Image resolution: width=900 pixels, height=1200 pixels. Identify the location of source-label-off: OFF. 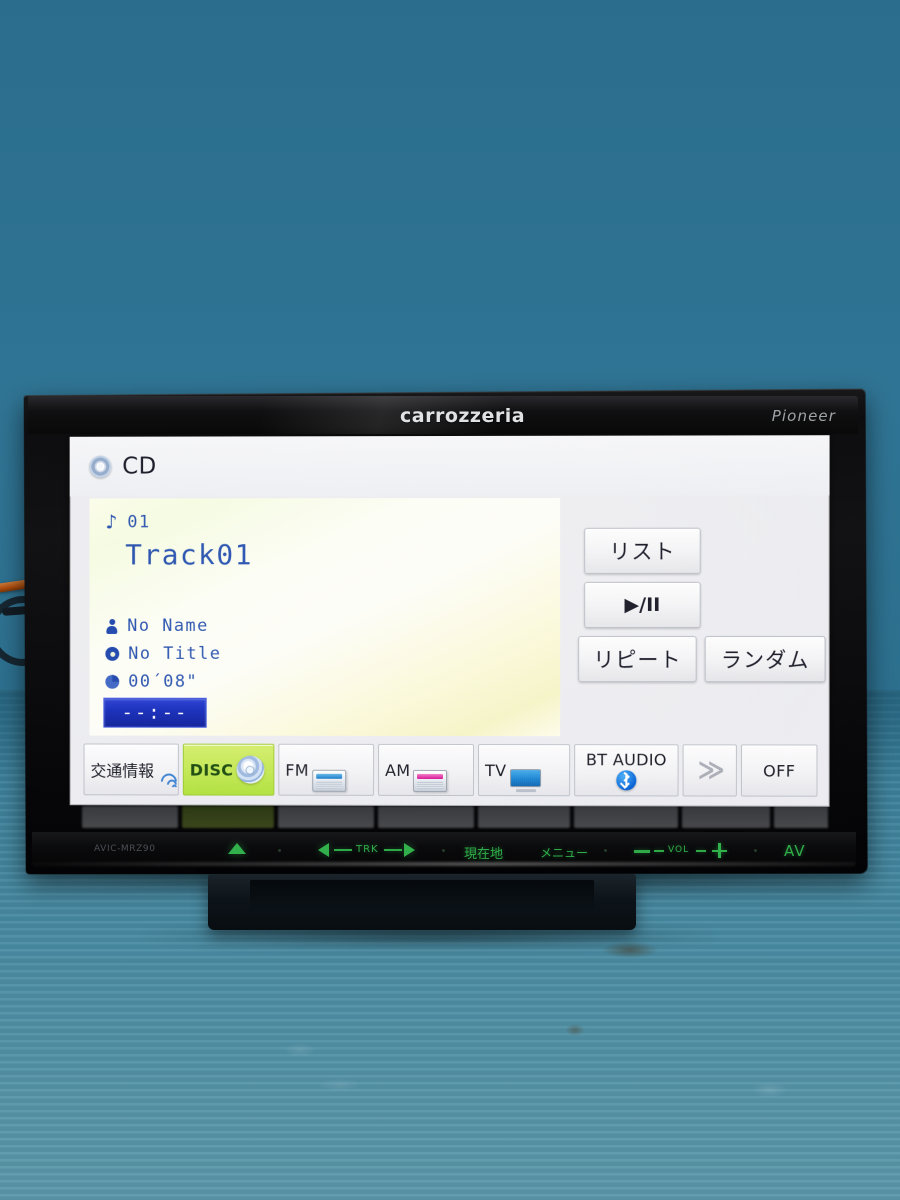
(779, 770).